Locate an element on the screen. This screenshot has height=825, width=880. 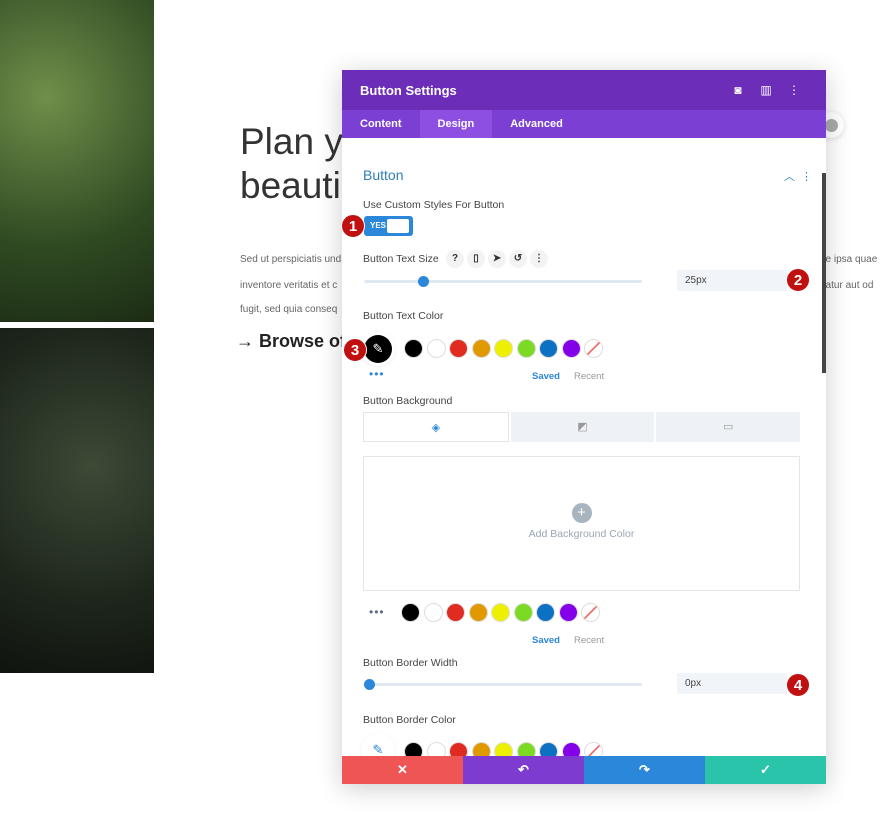
redo-button: ↷ is located at coordinates (644, 770).